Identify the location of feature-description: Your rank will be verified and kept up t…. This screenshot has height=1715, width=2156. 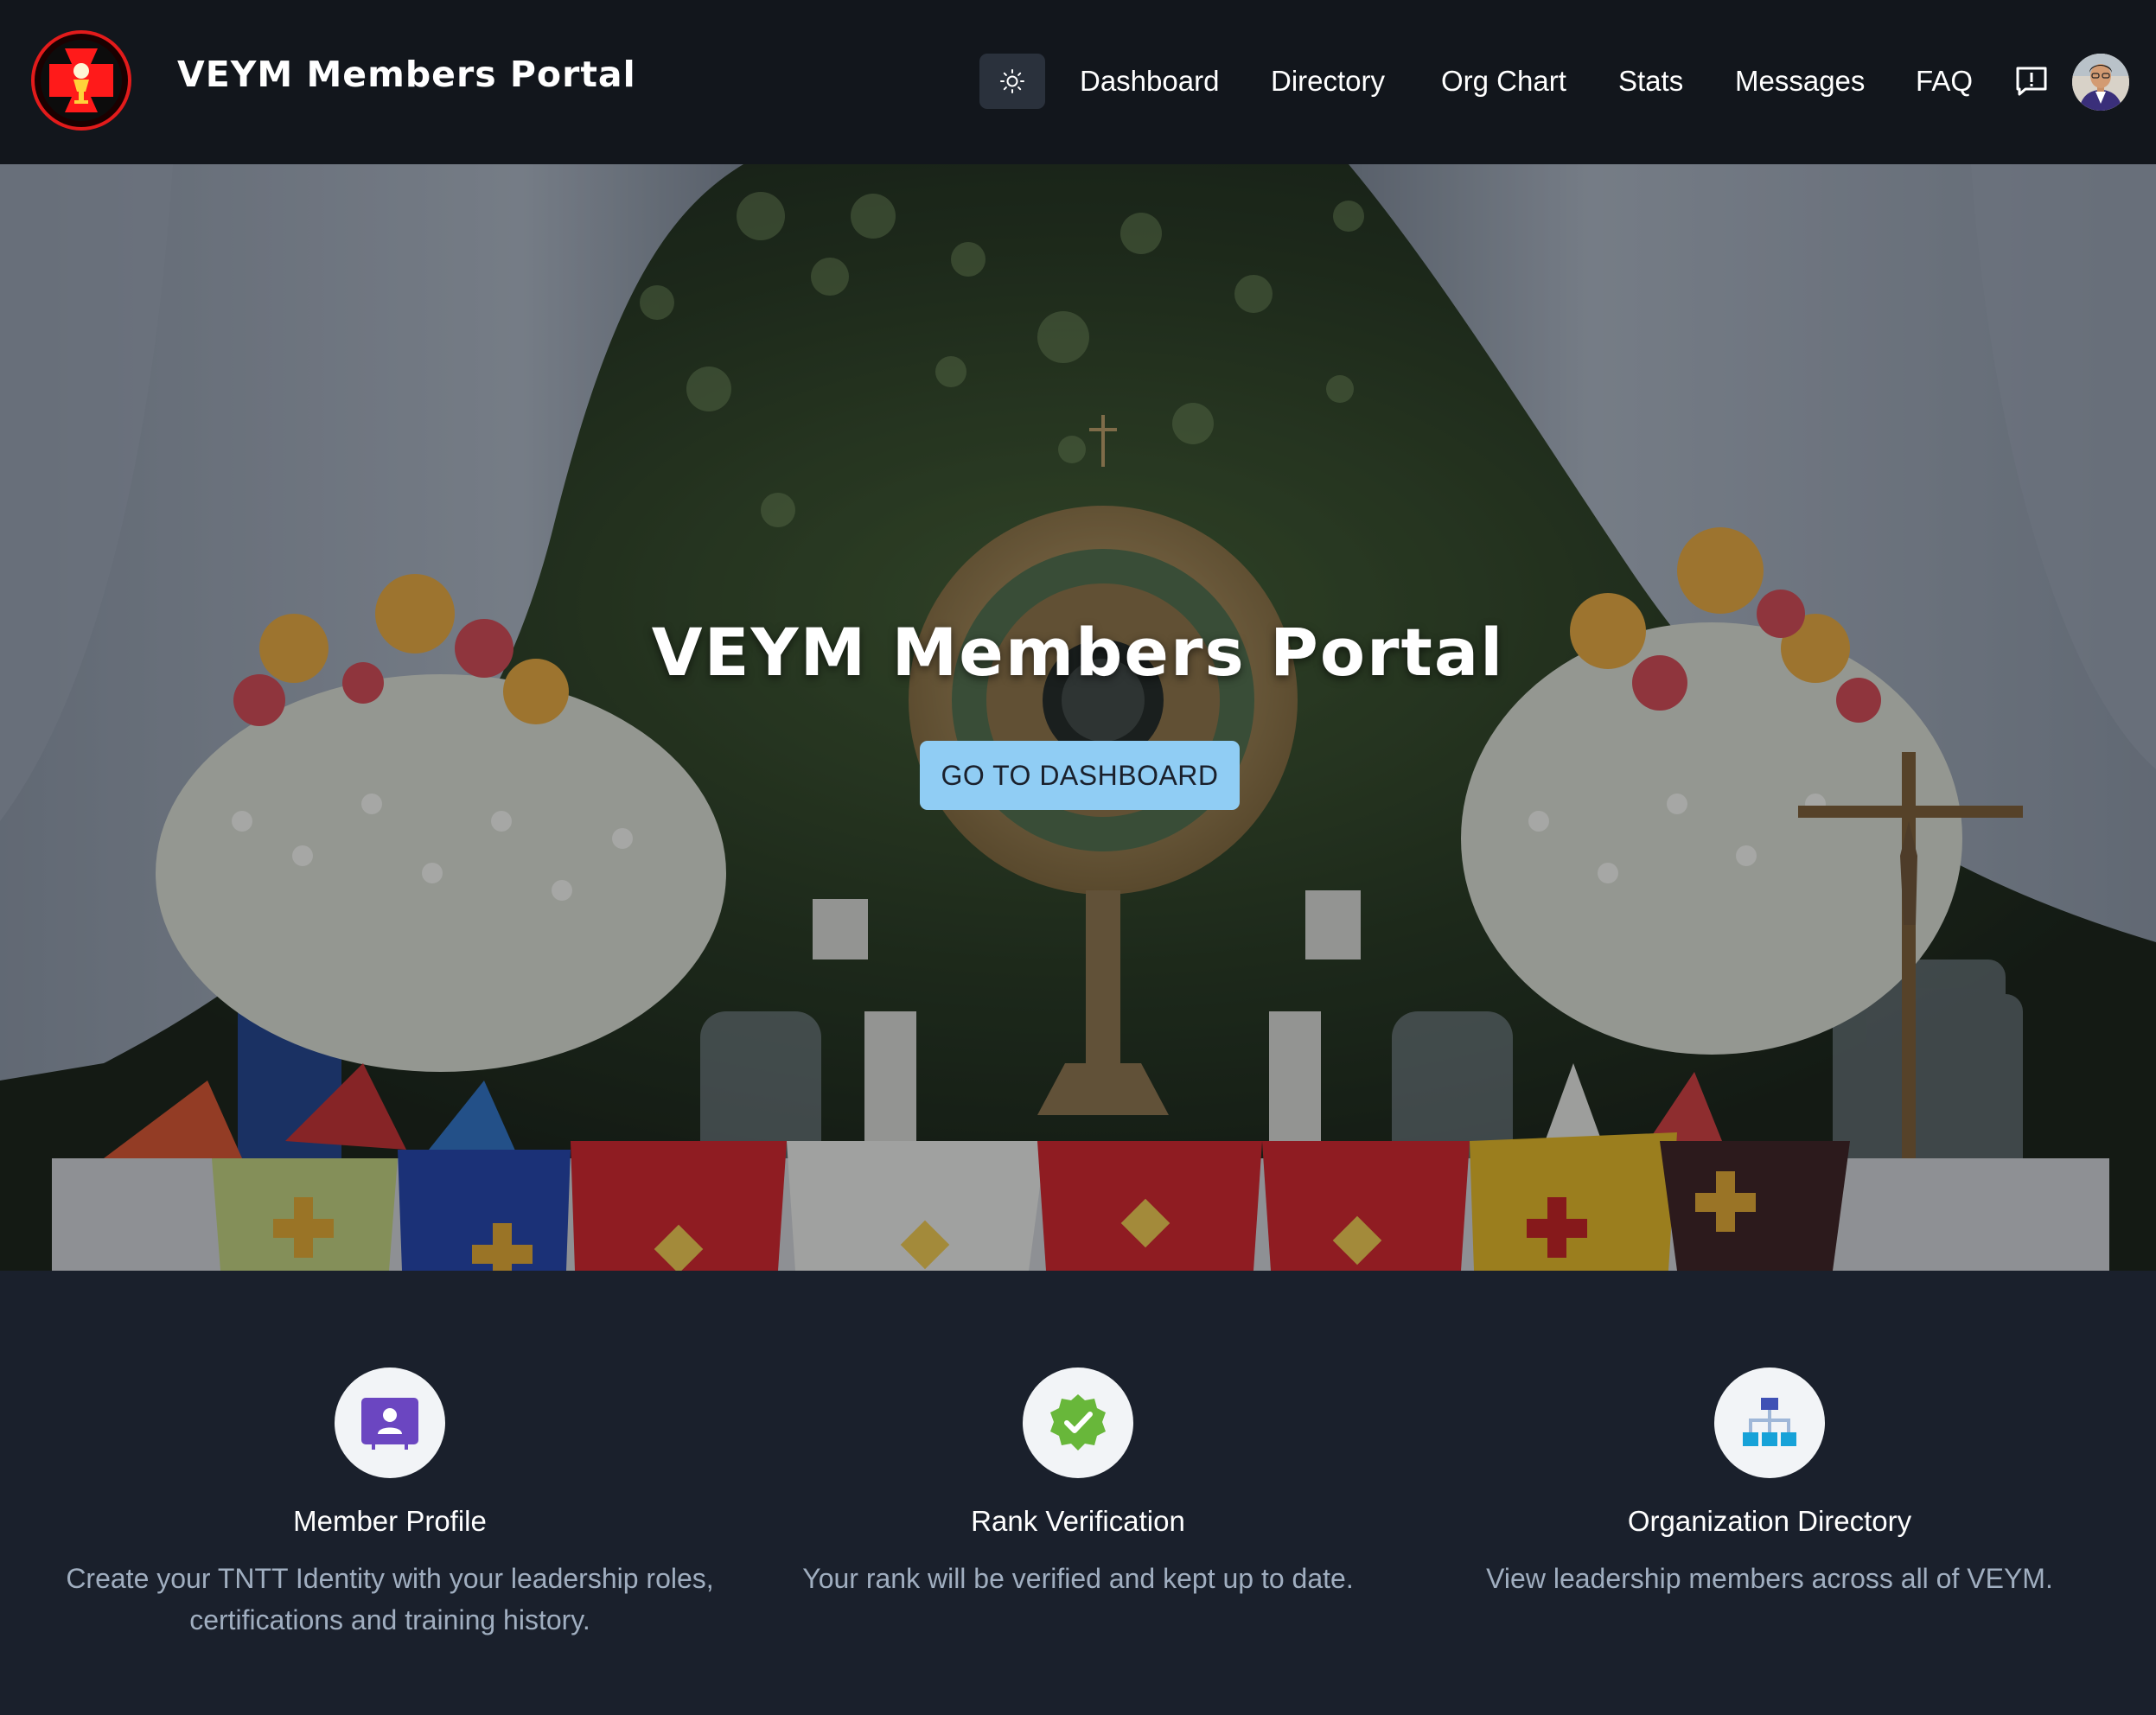
(1078, 1578).